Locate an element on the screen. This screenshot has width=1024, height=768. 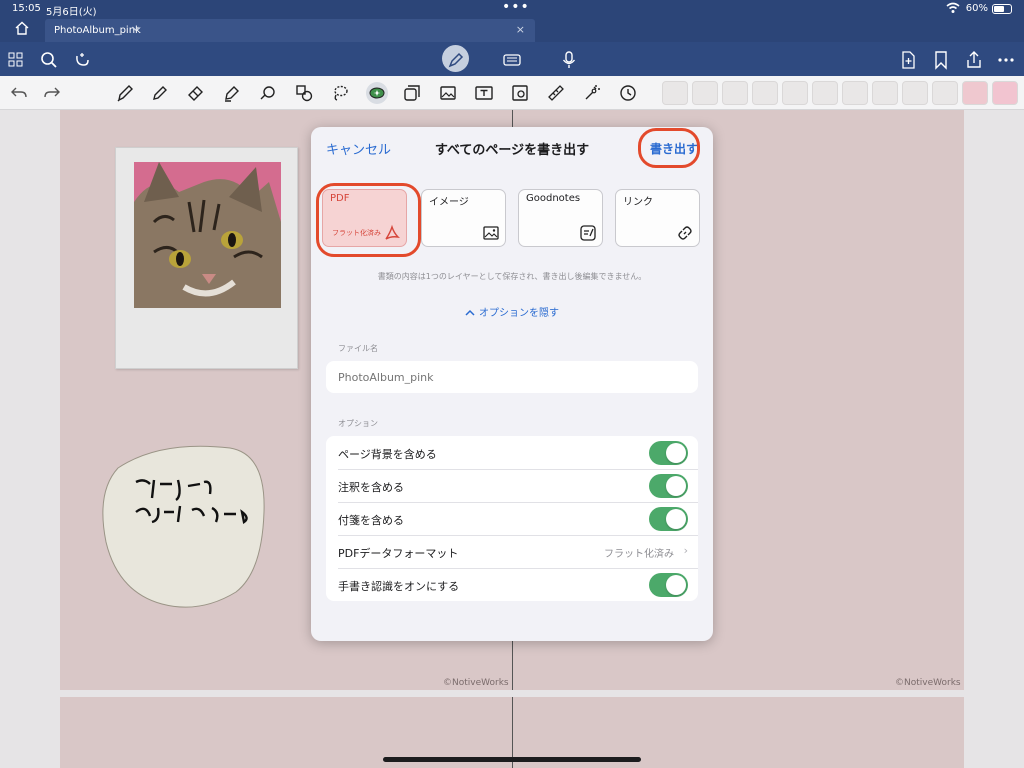
shapes-tool-icon is located at coordinates (304, 93).